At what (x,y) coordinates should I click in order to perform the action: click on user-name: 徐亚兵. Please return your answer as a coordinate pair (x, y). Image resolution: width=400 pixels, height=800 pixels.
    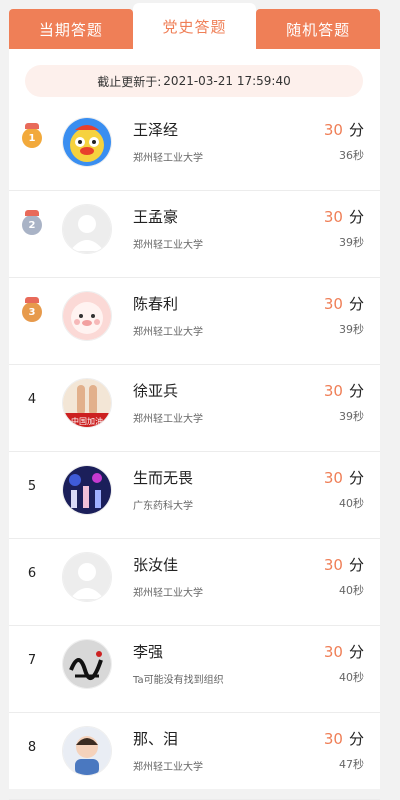
    Looking at the image, I should click on (156, 391).